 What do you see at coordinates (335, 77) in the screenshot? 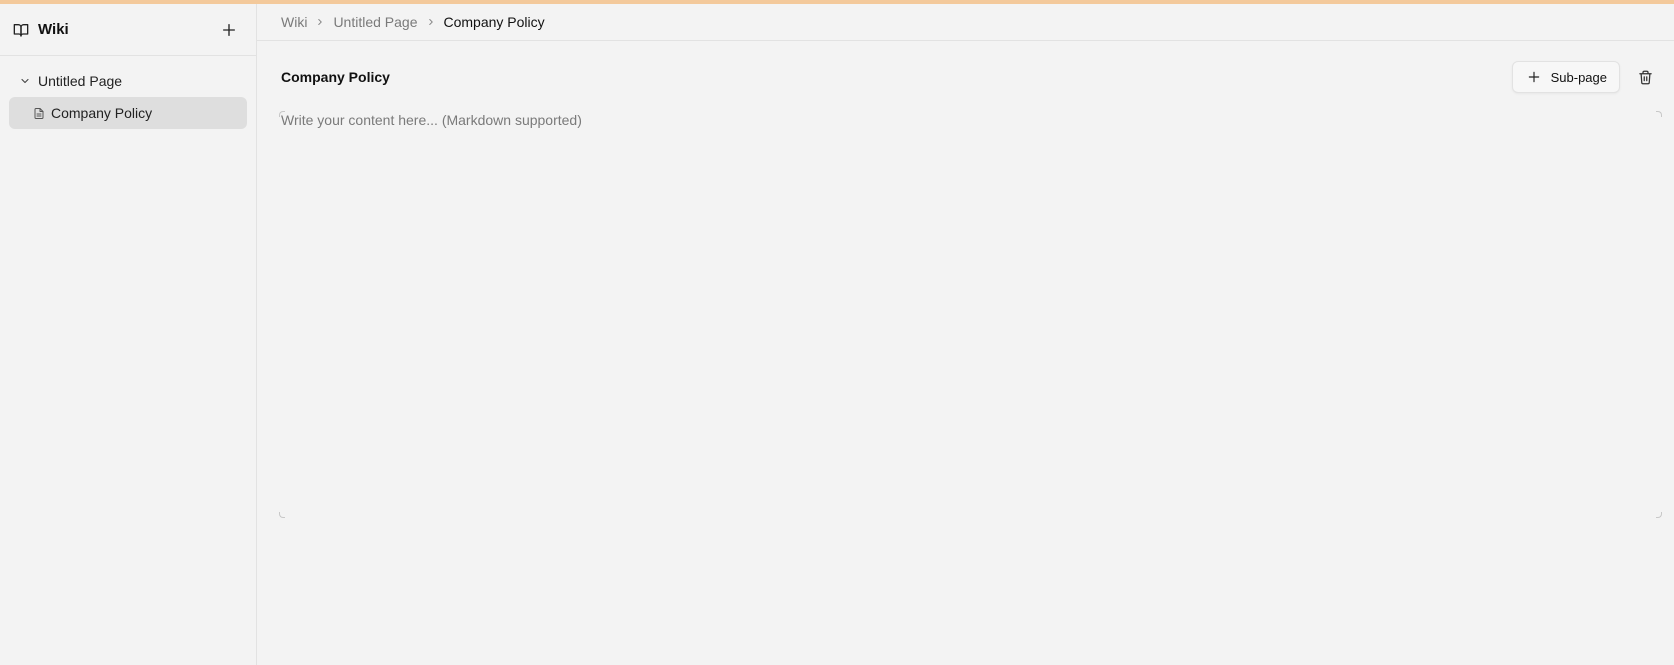
I see `page-title: Company Policy` at bounding box center [335, 77].